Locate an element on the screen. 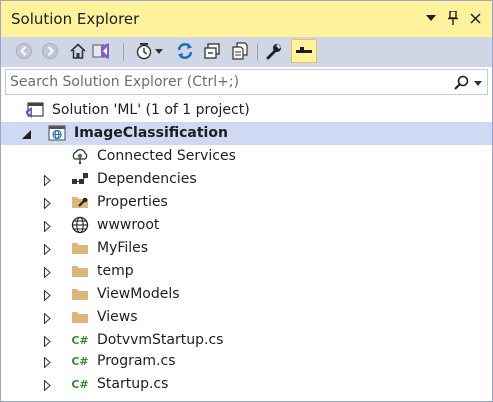 This screenshot has height=402, width=493. tree-row-properties: Properties is located at coordinates (246, 202).